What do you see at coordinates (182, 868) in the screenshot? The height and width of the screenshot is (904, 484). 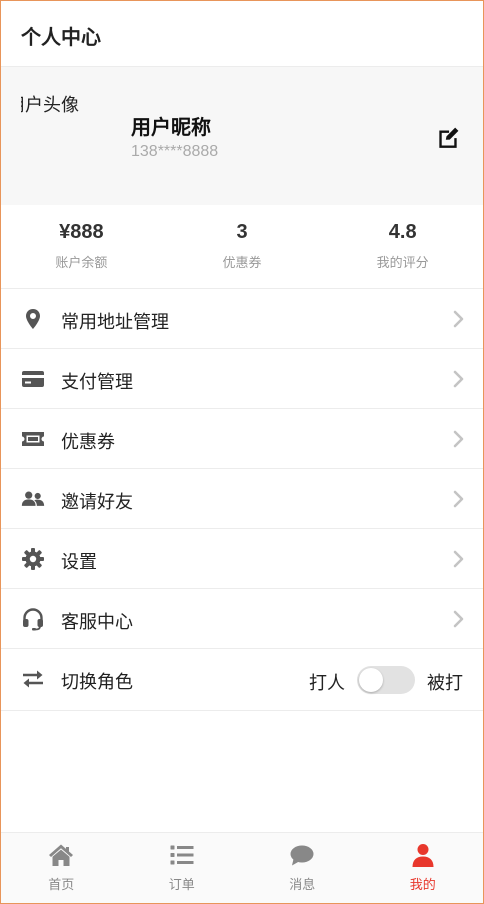 I see `tab-orders: 订单` at bounding box center [182, 868].